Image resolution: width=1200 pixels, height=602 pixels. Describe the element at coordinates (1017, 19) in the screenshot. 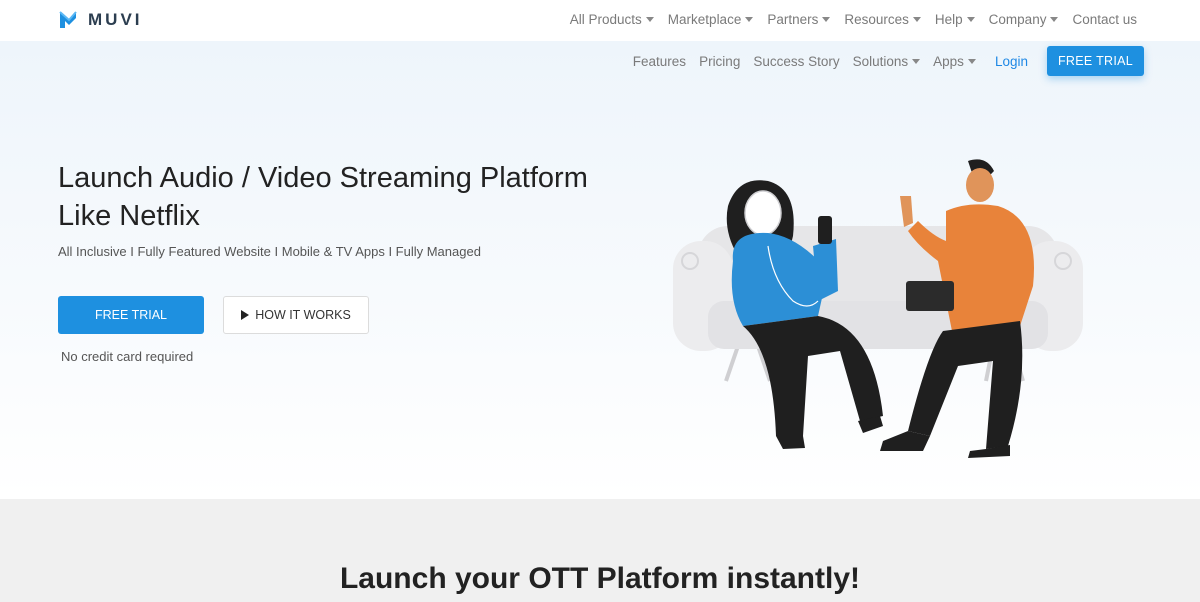

I see `topnav-item-label: Company` at that location.